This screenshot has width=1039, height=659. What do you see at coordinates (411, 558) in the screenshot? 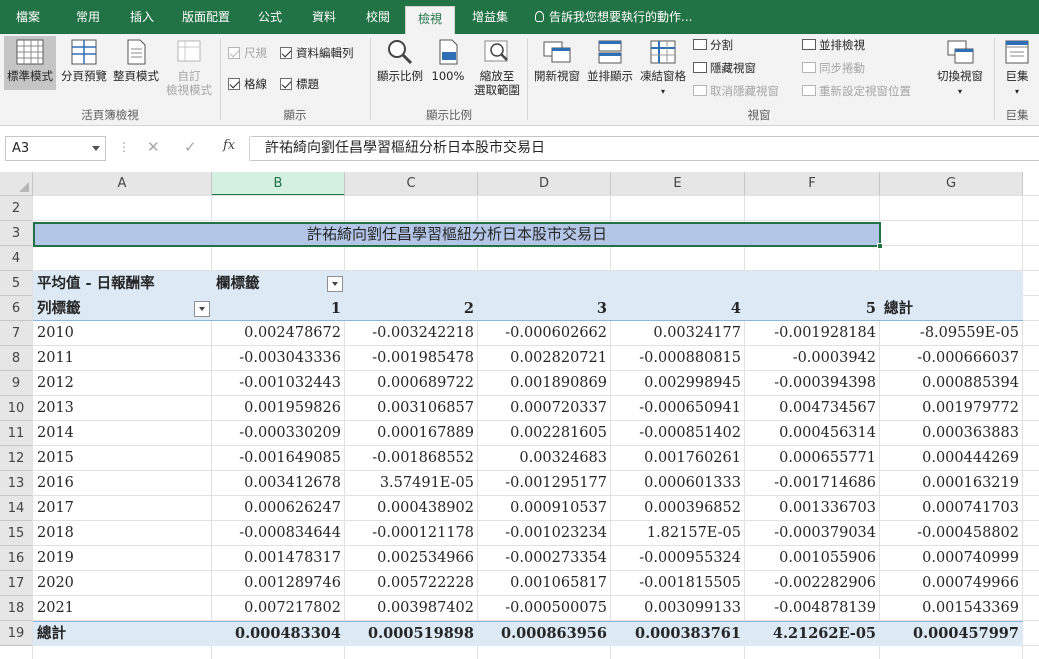
I see `pivot-value-cell: 0.002534966` at bounding box center [411, 558].